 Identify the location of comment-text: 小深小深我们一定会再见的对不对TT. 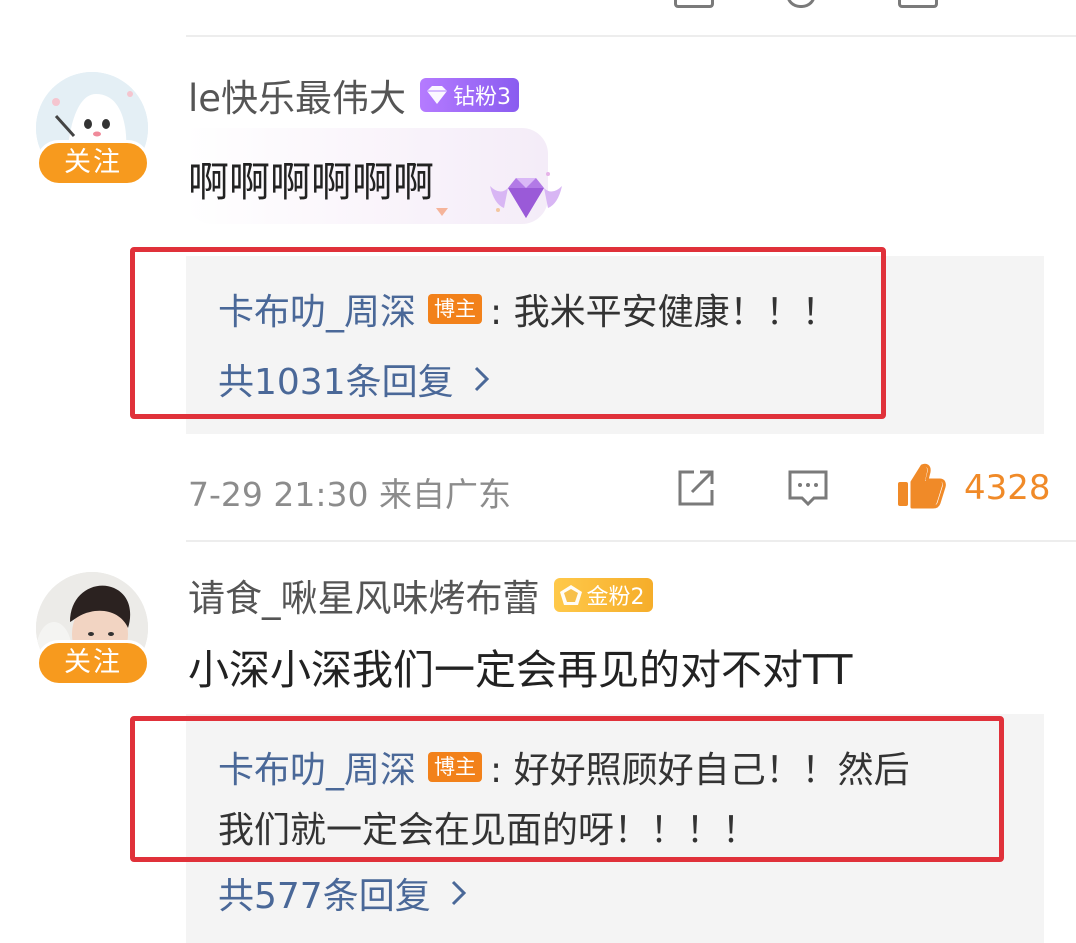
(520, 670).